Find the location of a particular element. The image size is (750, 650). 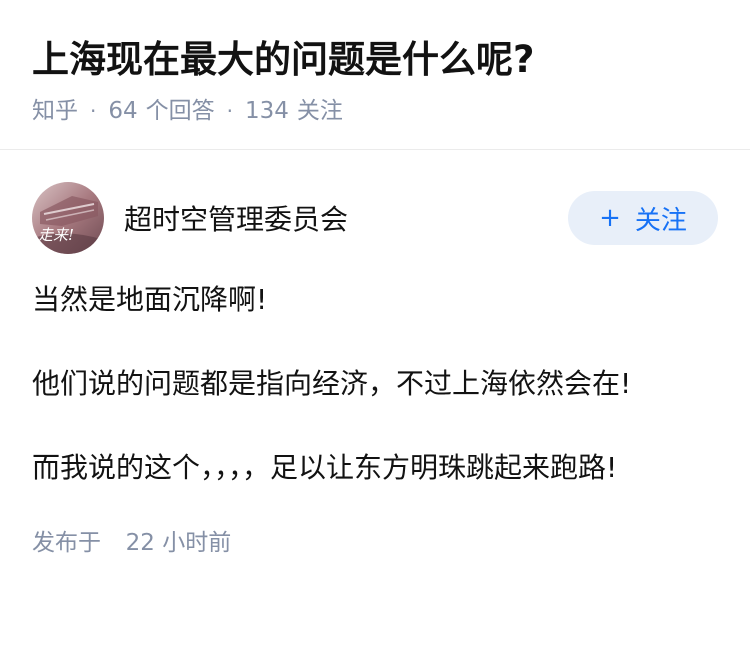

follow-button-label: 关注 is located at coordinates (660, 220).